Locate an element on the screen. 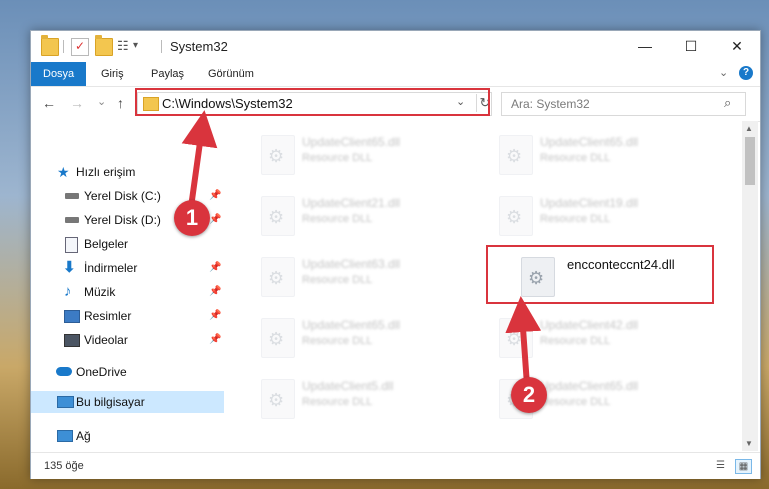  callout-badge-1: 1 is located at coordinates (192, 218).